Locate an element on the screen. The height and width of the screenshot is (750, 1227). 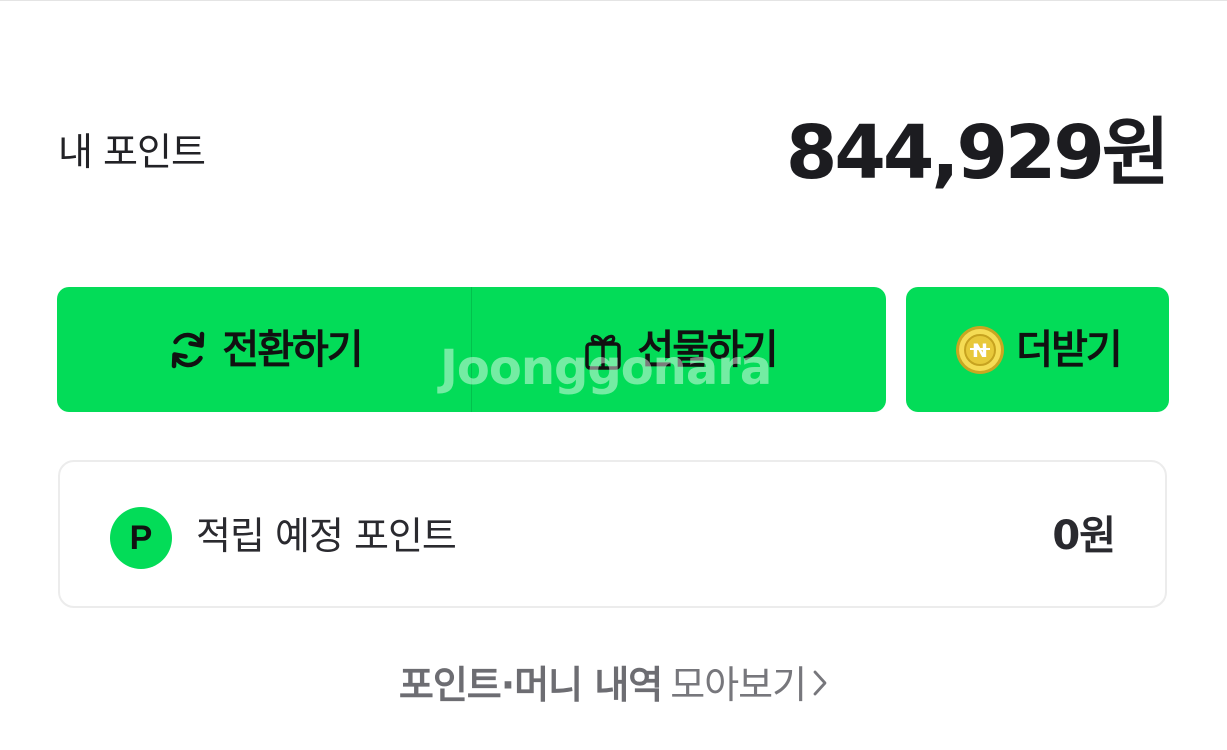
history-link-action: 모아보기 is located at coordinates (738, 685).